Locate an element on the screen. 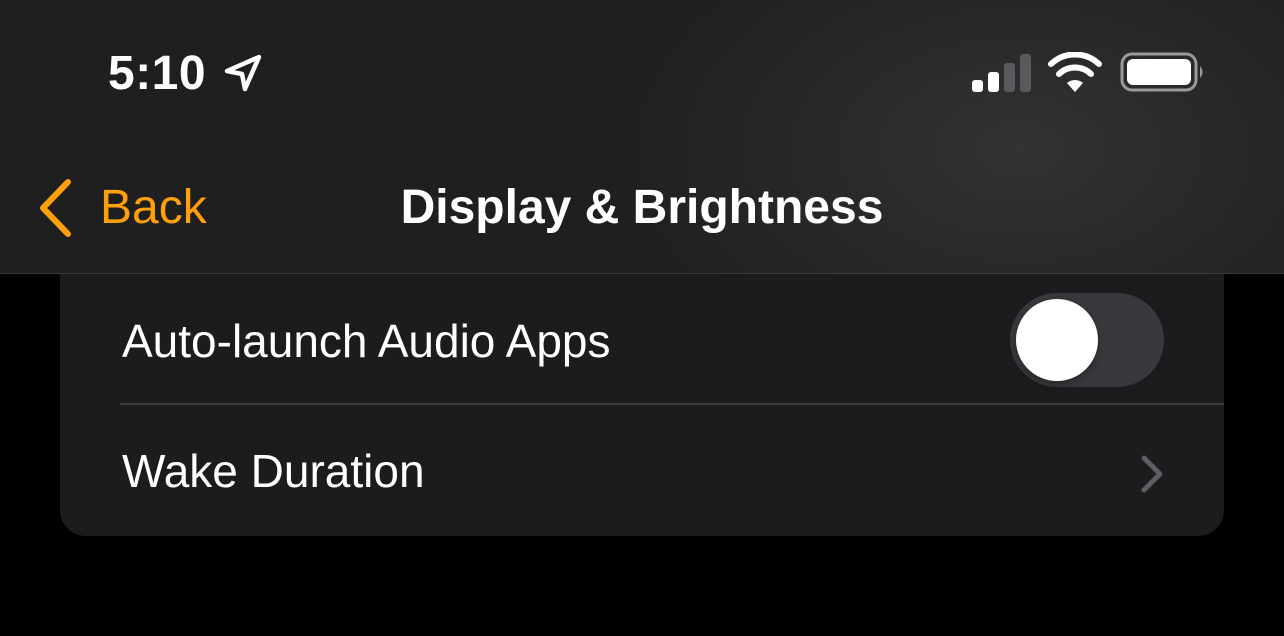 The image size is (1284, 636). wifi-icon is located at coordinates (1075, 72).